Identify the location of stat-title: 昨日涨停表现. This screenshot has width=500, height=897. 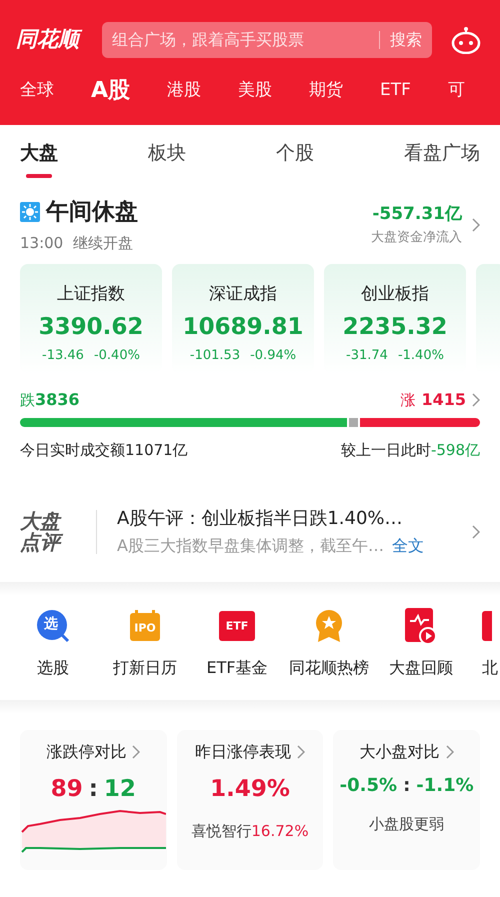
(242, 751).